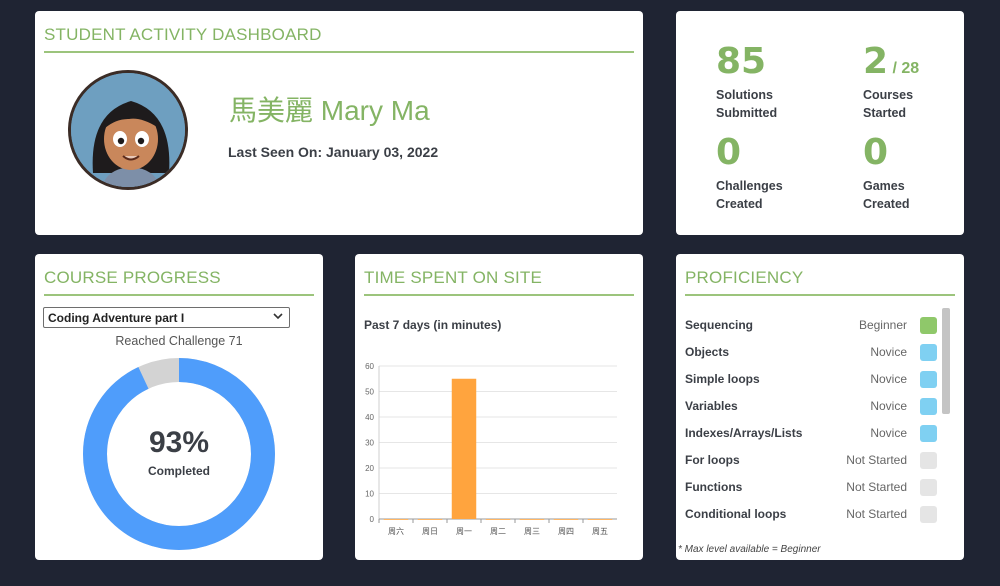  What do you see at coordinates (491, 449) in the screenshot?
I see `time-spent-bar-chart: 0 10 20 30 40 50 60 周六 周日 周一 周二 周三 周四 周五` at bounding box center [491, 449].